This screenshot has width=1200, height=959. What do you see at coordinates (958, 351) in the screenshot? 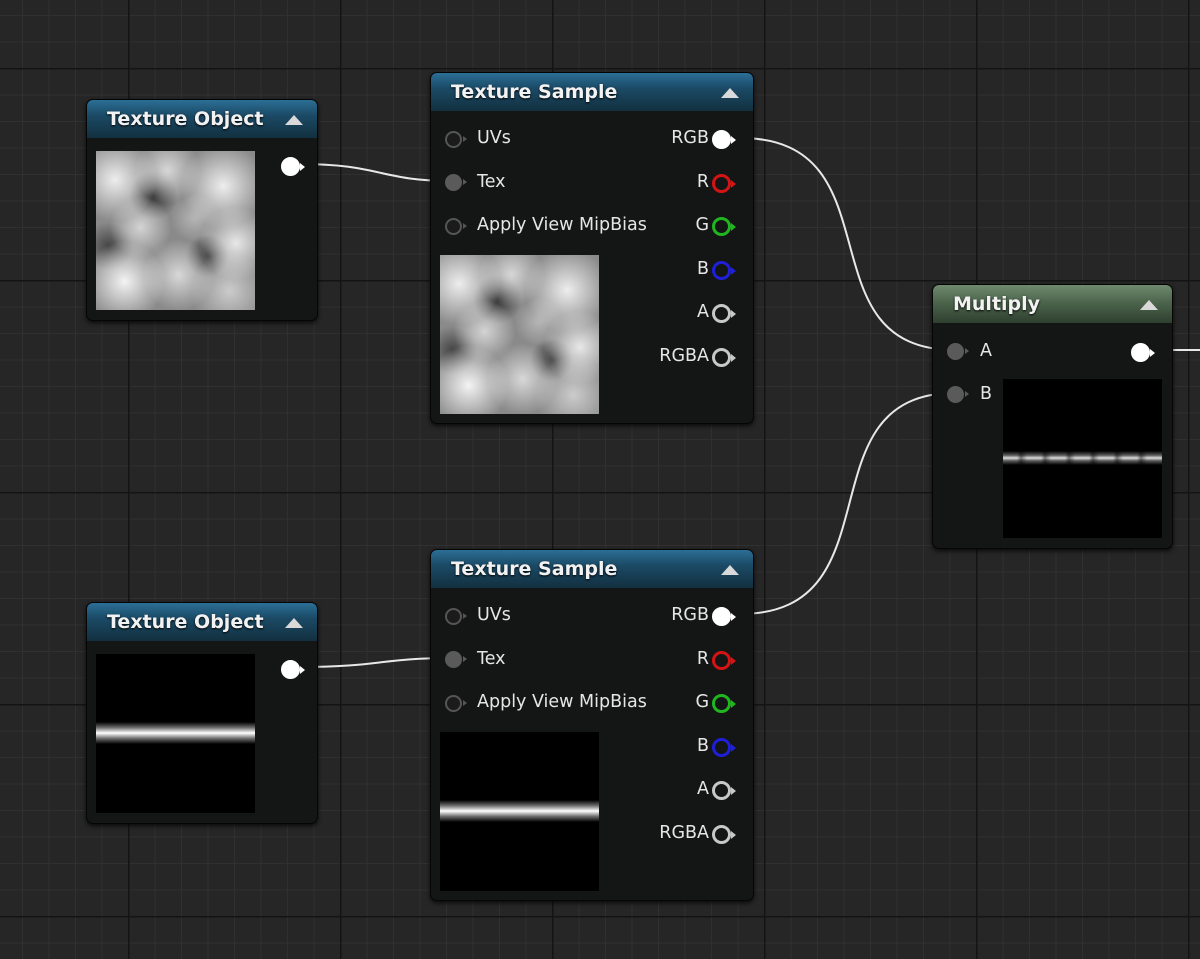
I see `a-input-pin` at bounding box center [958, 351].